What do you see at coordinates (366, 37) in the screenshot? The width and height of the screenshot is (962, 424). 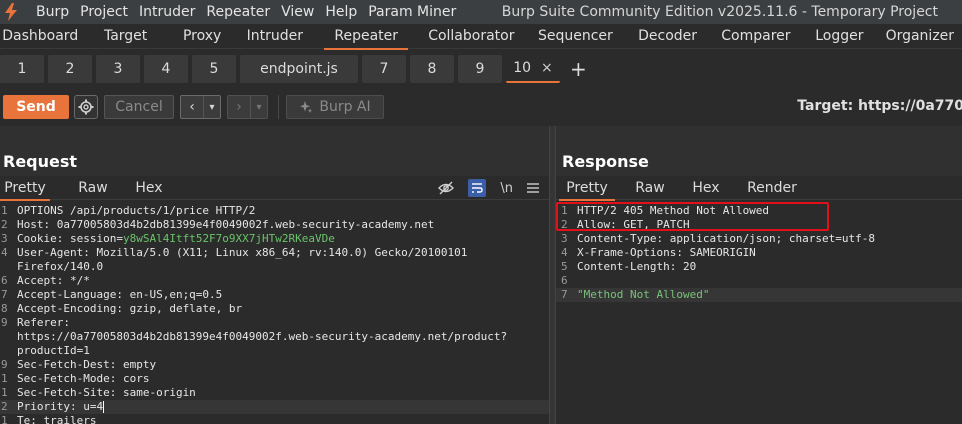 I see `tab-repeater: Repeater` at bounding box center [366, 37].